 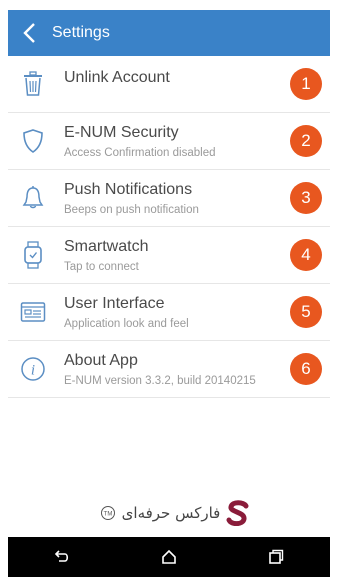 I want to click on svg-text: TM, so click(x=107, y=515).